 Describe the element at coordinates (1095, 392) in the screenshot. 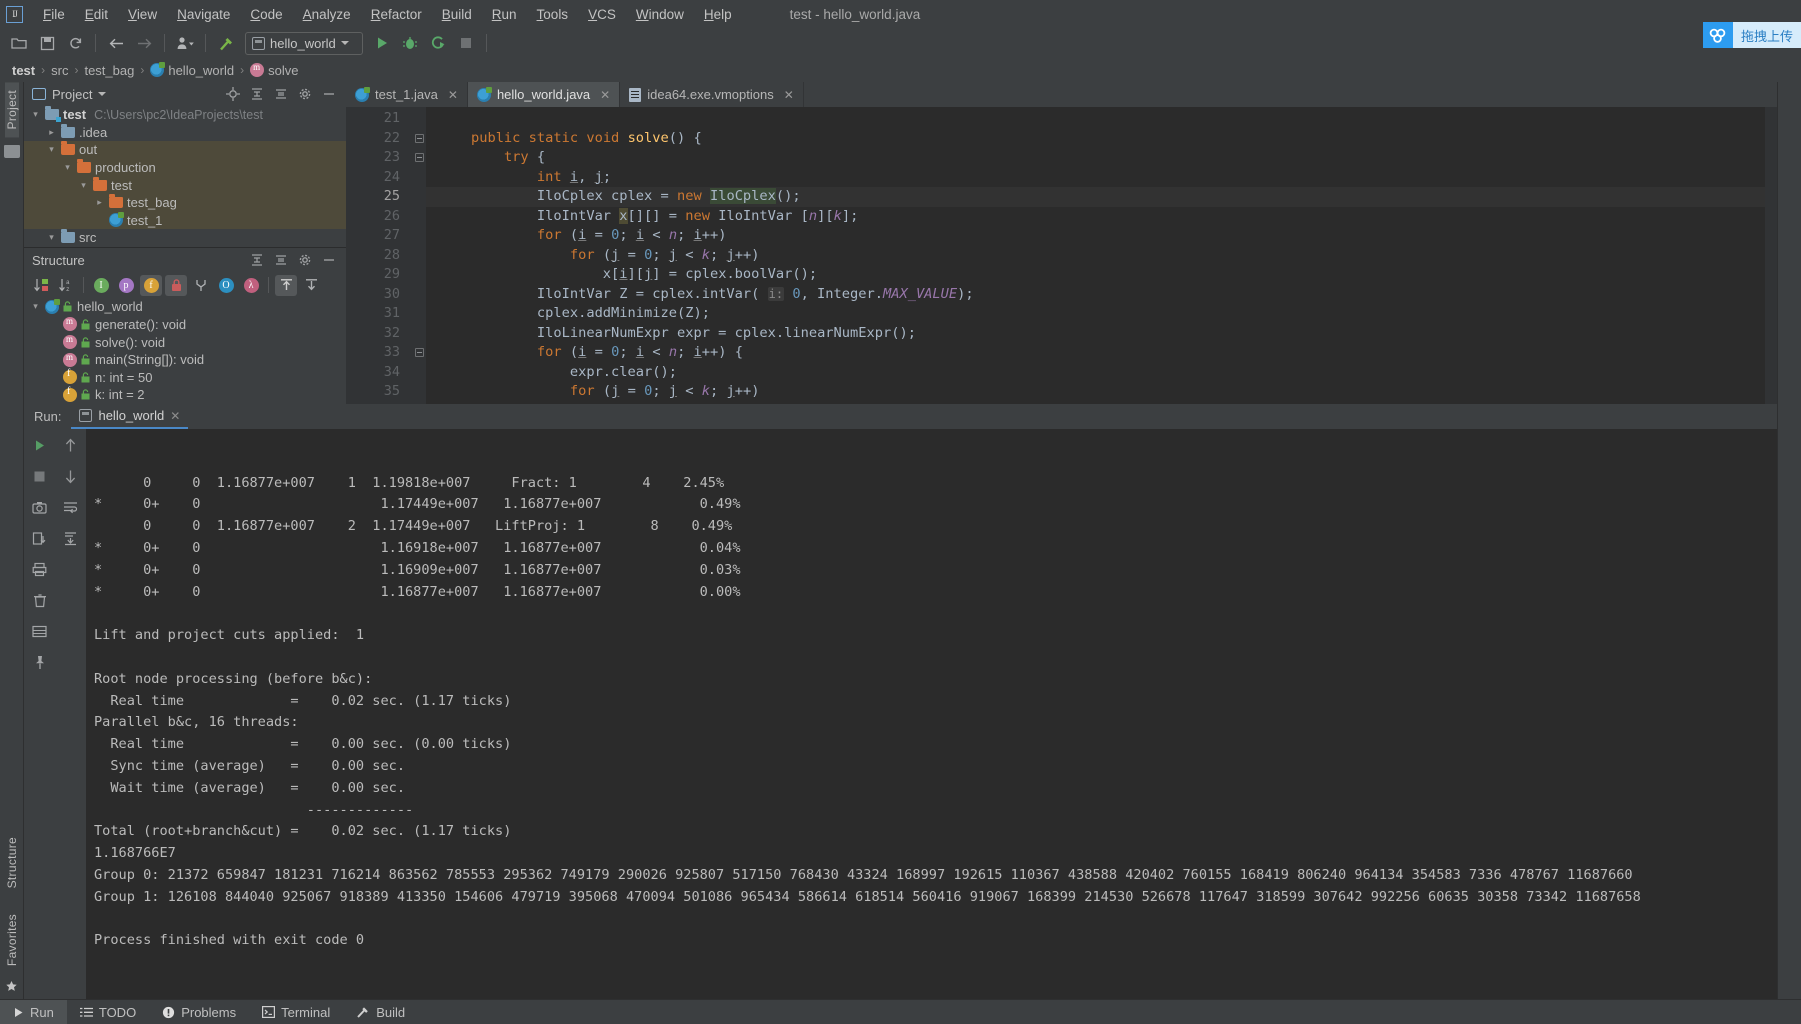

I see `code-line: for (j = 0; j < k; j++)` at that location.